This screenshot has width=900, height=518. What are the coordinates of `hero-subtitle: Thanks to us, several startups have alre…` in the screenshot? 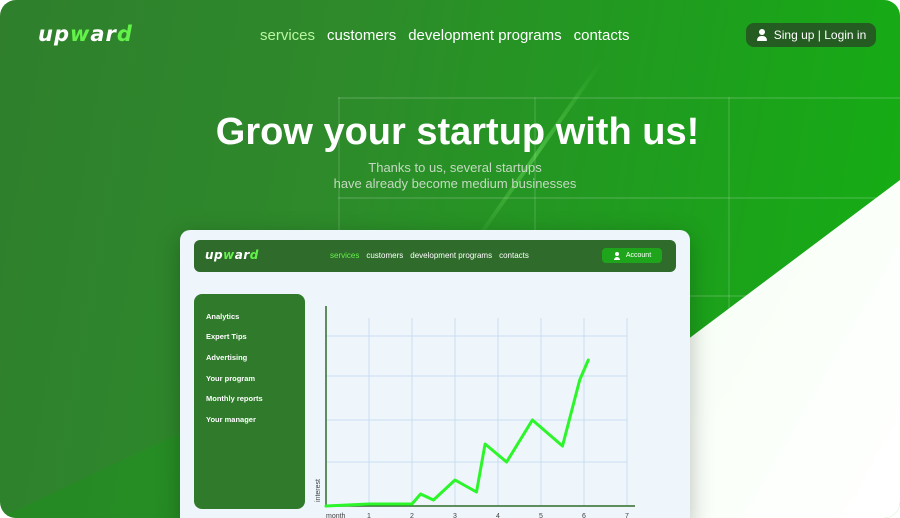 It's located at (450, 176).